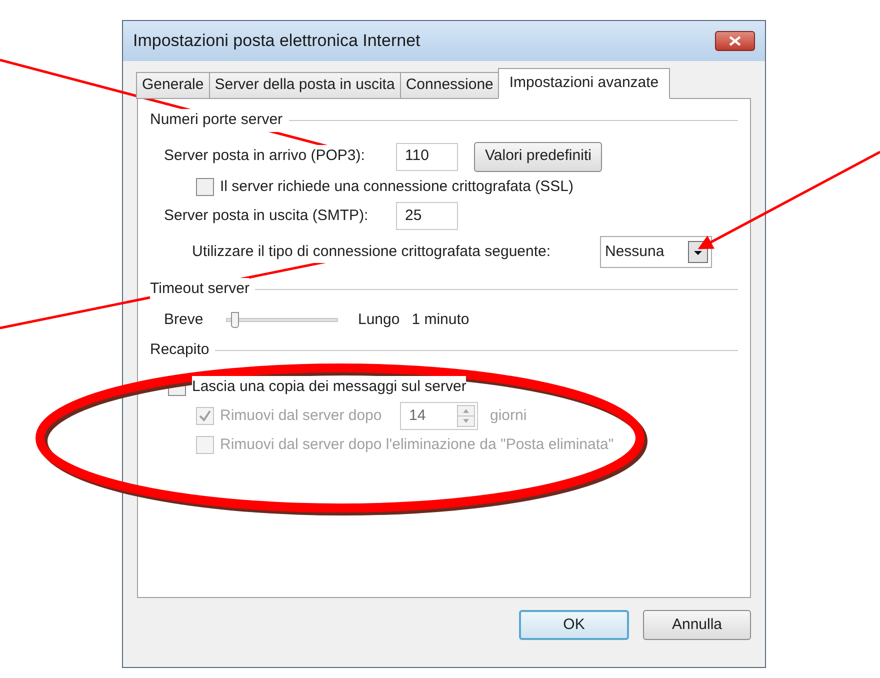 The width and height of the screenshot is (880, 678). What do you see at coordinates (216, 120) in the screenshot?
I see `group-title: Numeri porte server` at bounding box center [216, 120].